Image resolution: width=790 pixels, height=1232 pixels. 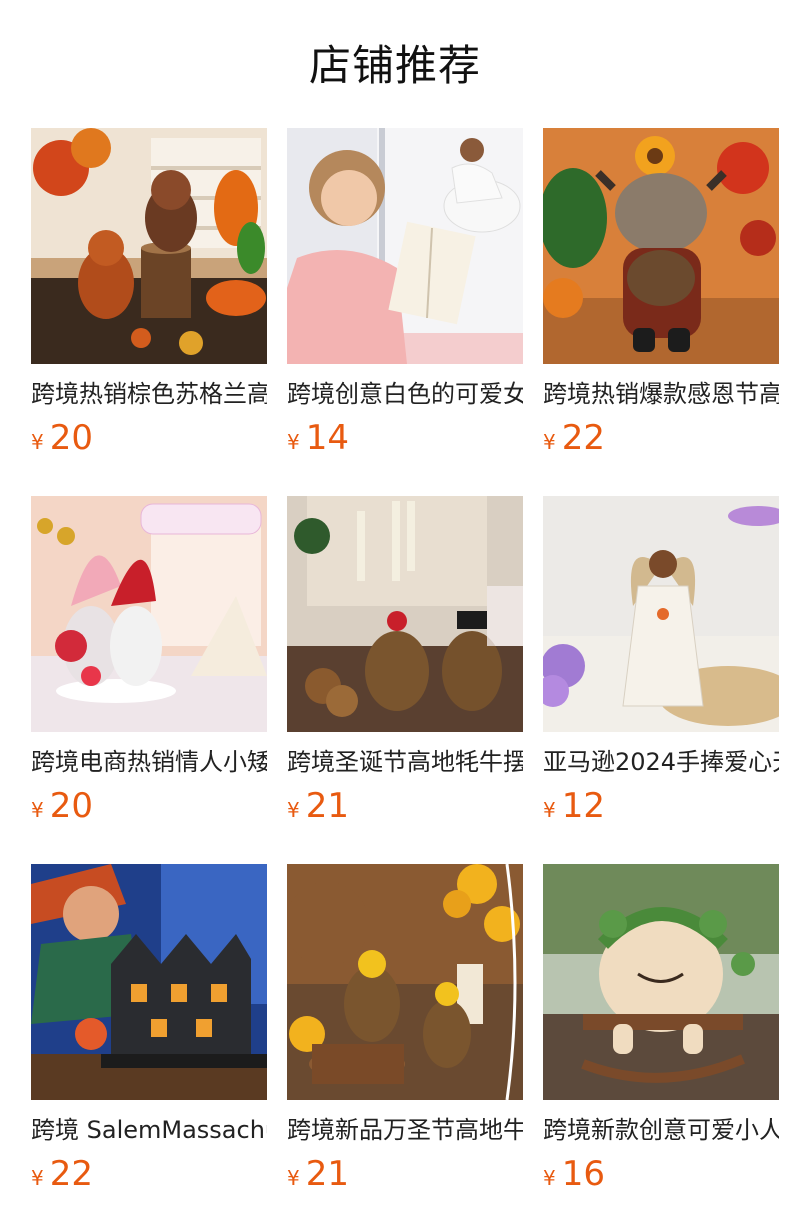 I want to click on product-name: 跨境圣诞节高地牦牛摆件, so click(x=405, y=762).